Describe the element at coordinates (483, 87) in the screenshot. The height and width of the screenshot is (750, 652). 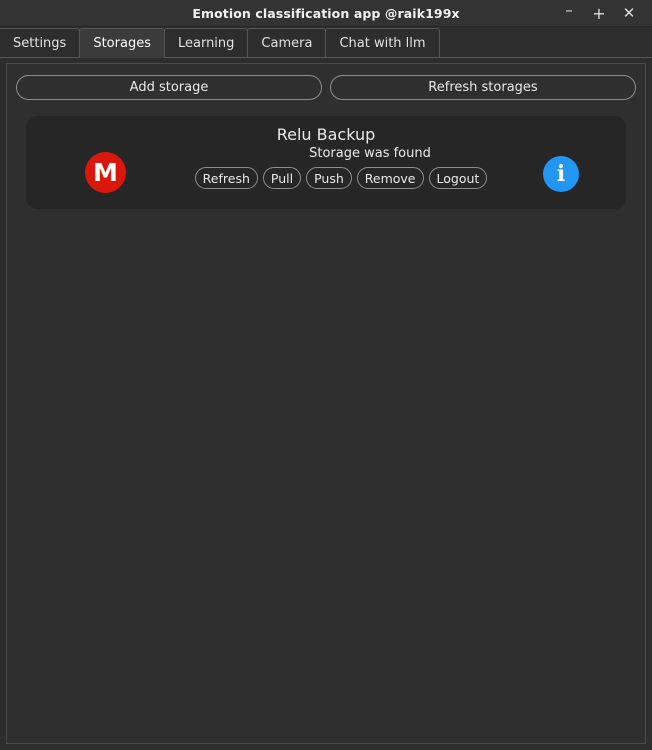
I see `refresh-storages-button: Refresh storages` at that location.